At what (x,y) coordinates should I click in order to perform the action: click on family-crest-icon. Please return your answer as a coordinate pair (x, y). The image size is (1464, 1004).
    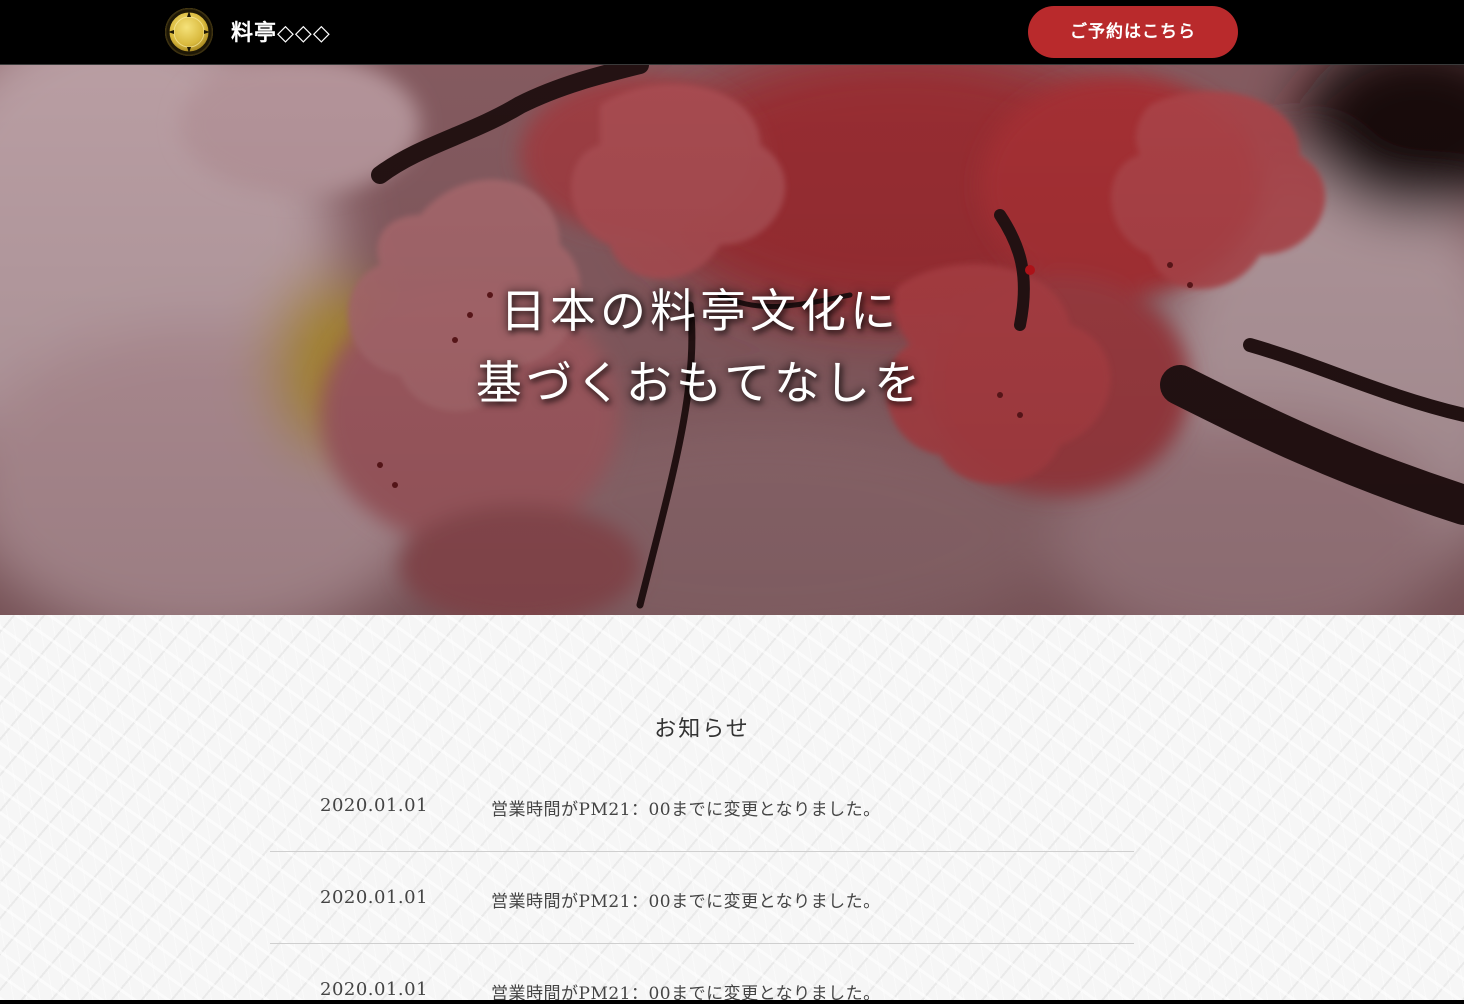
    Looking at the image, I should click on (189, 32).